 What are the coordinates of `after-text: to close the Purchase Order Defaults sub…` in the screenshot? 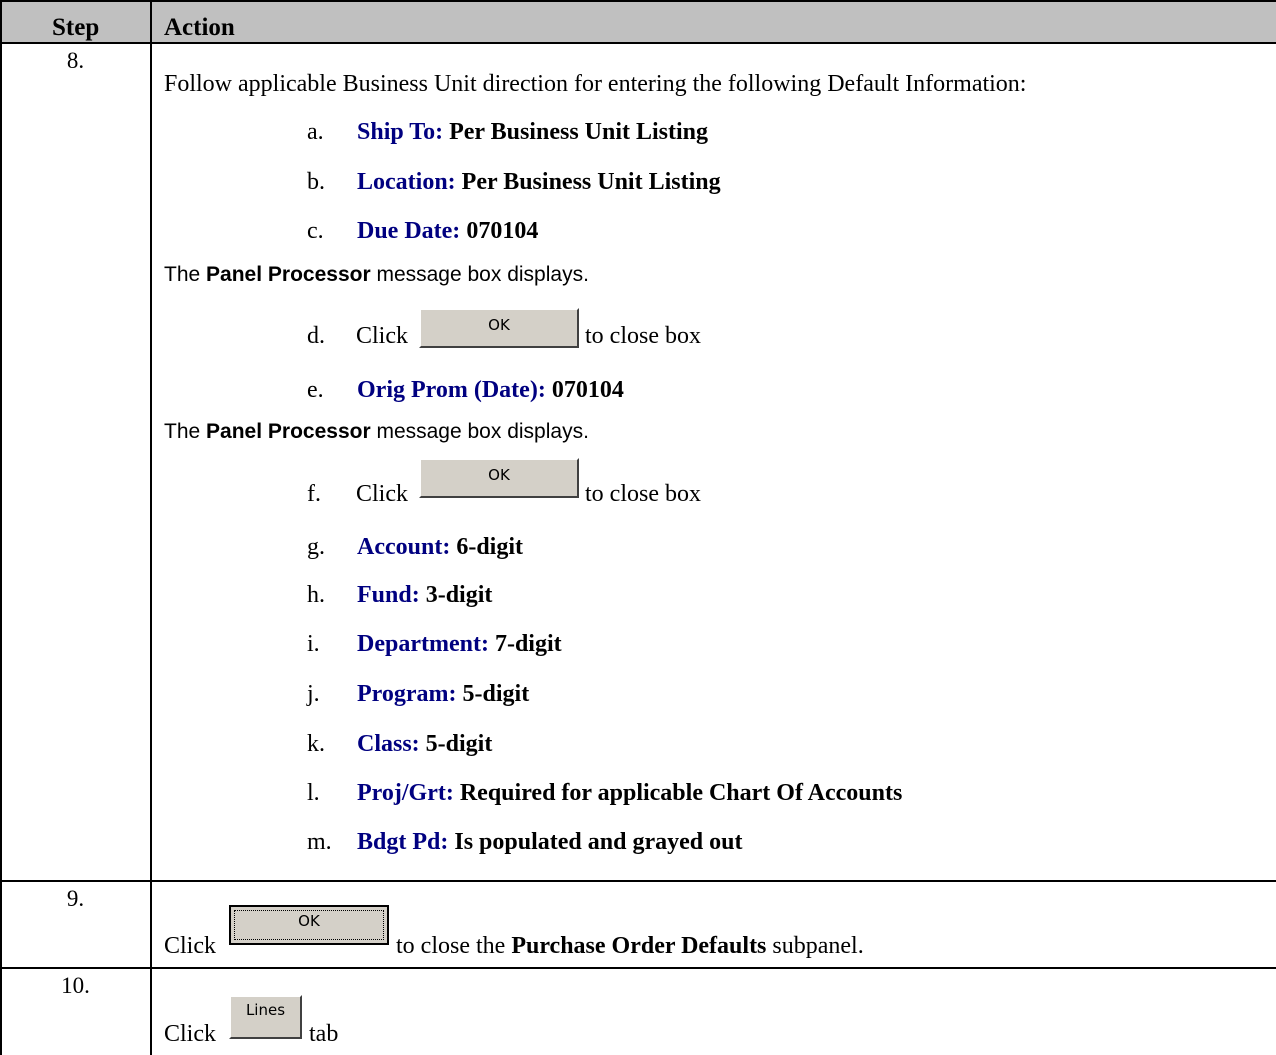 It's located at (630, 946).